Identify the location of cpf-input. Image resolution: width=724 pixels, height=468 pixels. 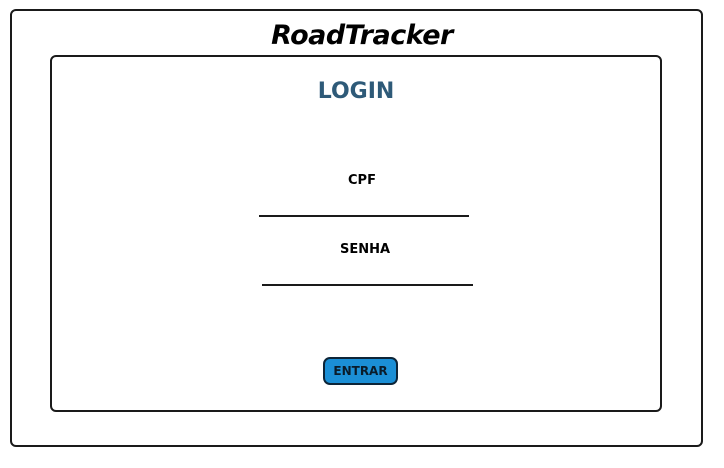
(364, 206).